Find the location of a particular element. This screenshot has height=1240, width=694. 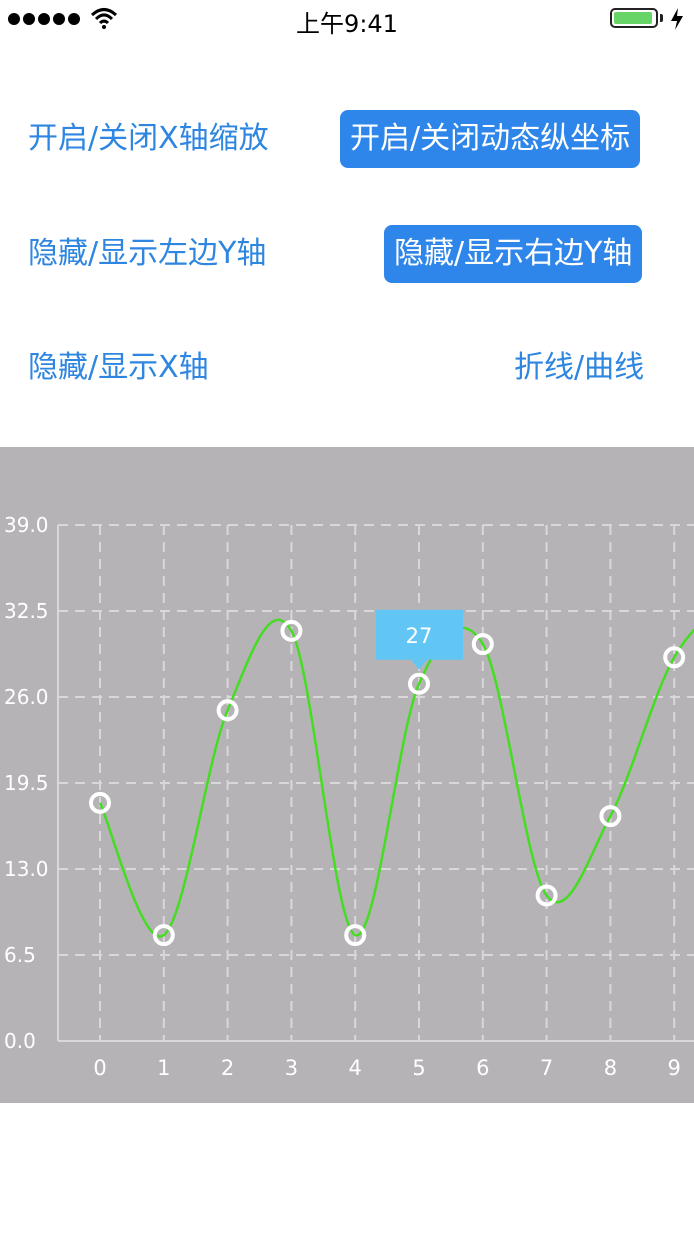

y-tick-label: 0.0 is located at coordinates (20, 1041).